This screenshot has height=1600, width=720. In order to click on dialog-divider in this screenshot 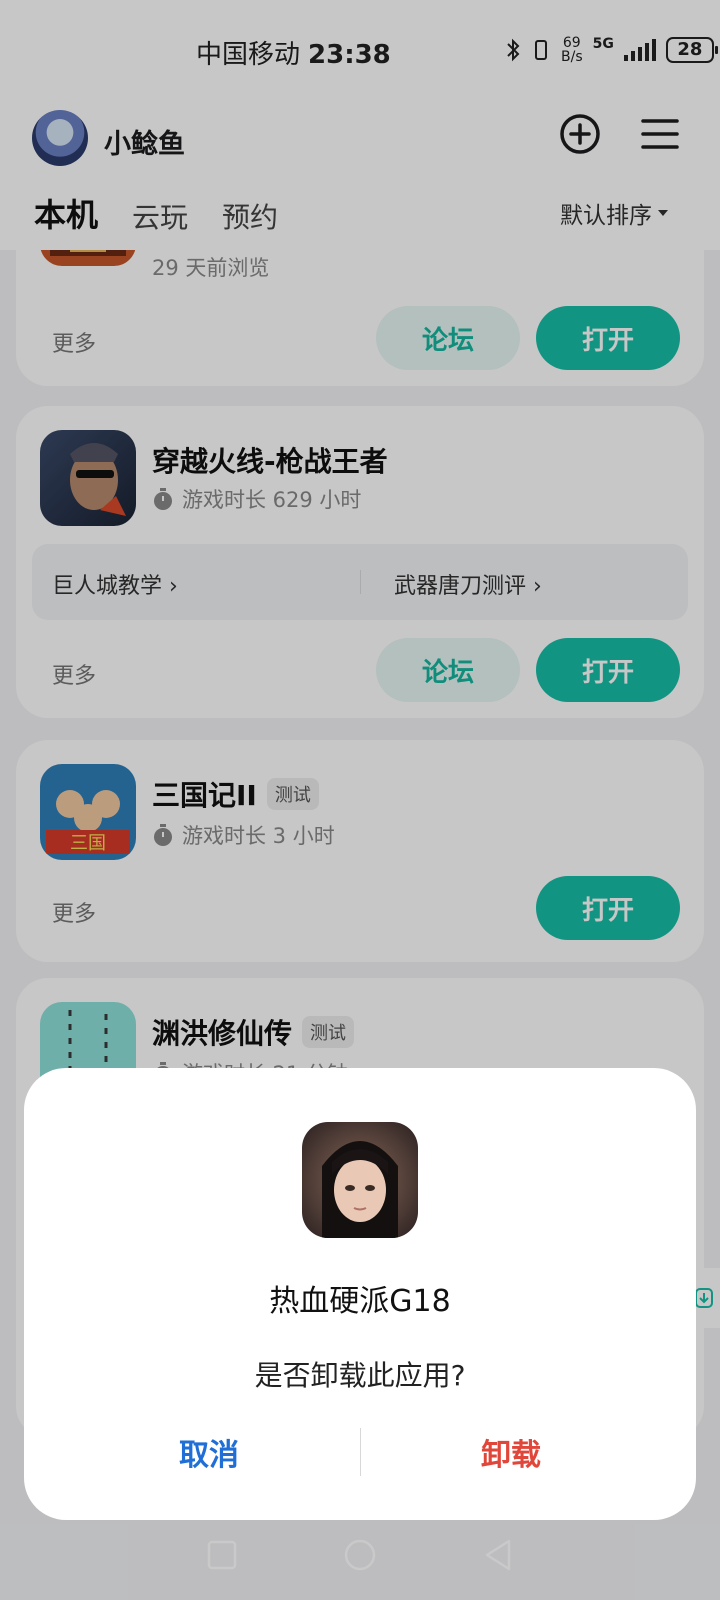, I will do `click(360, 1452)`.